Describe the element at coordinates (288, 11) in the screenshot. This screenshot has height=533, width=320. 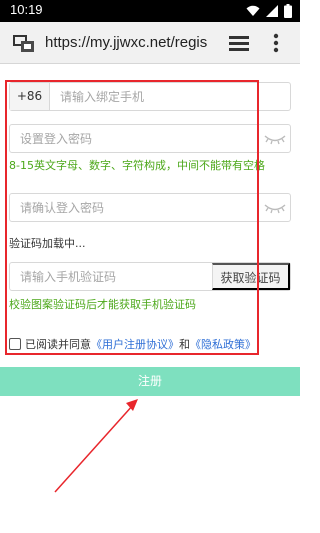
I see `battery-icon` at that location.